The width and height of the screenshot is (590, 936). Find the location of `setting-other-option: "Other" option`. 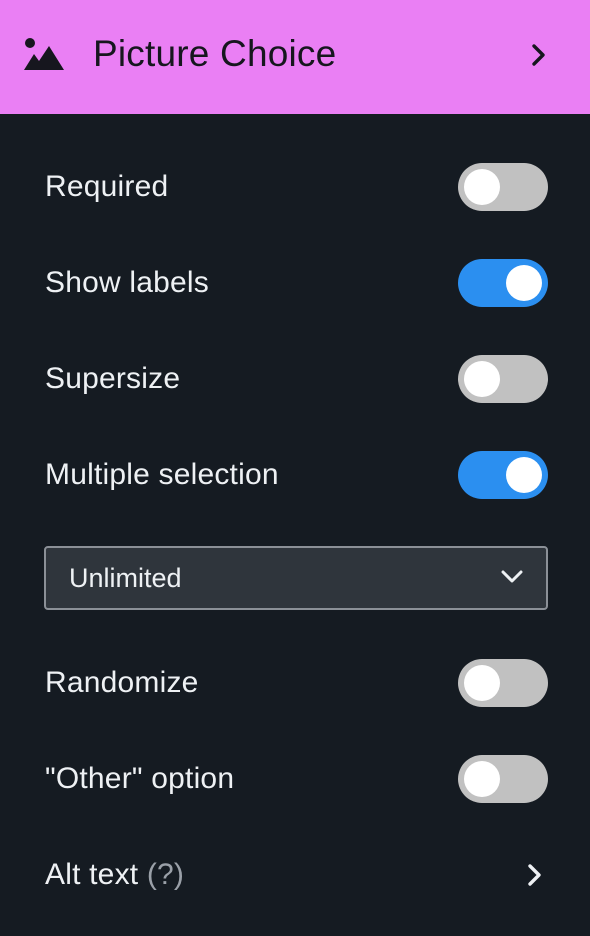

setting-other-option: "Other" option is located at coordinates (296, 779).